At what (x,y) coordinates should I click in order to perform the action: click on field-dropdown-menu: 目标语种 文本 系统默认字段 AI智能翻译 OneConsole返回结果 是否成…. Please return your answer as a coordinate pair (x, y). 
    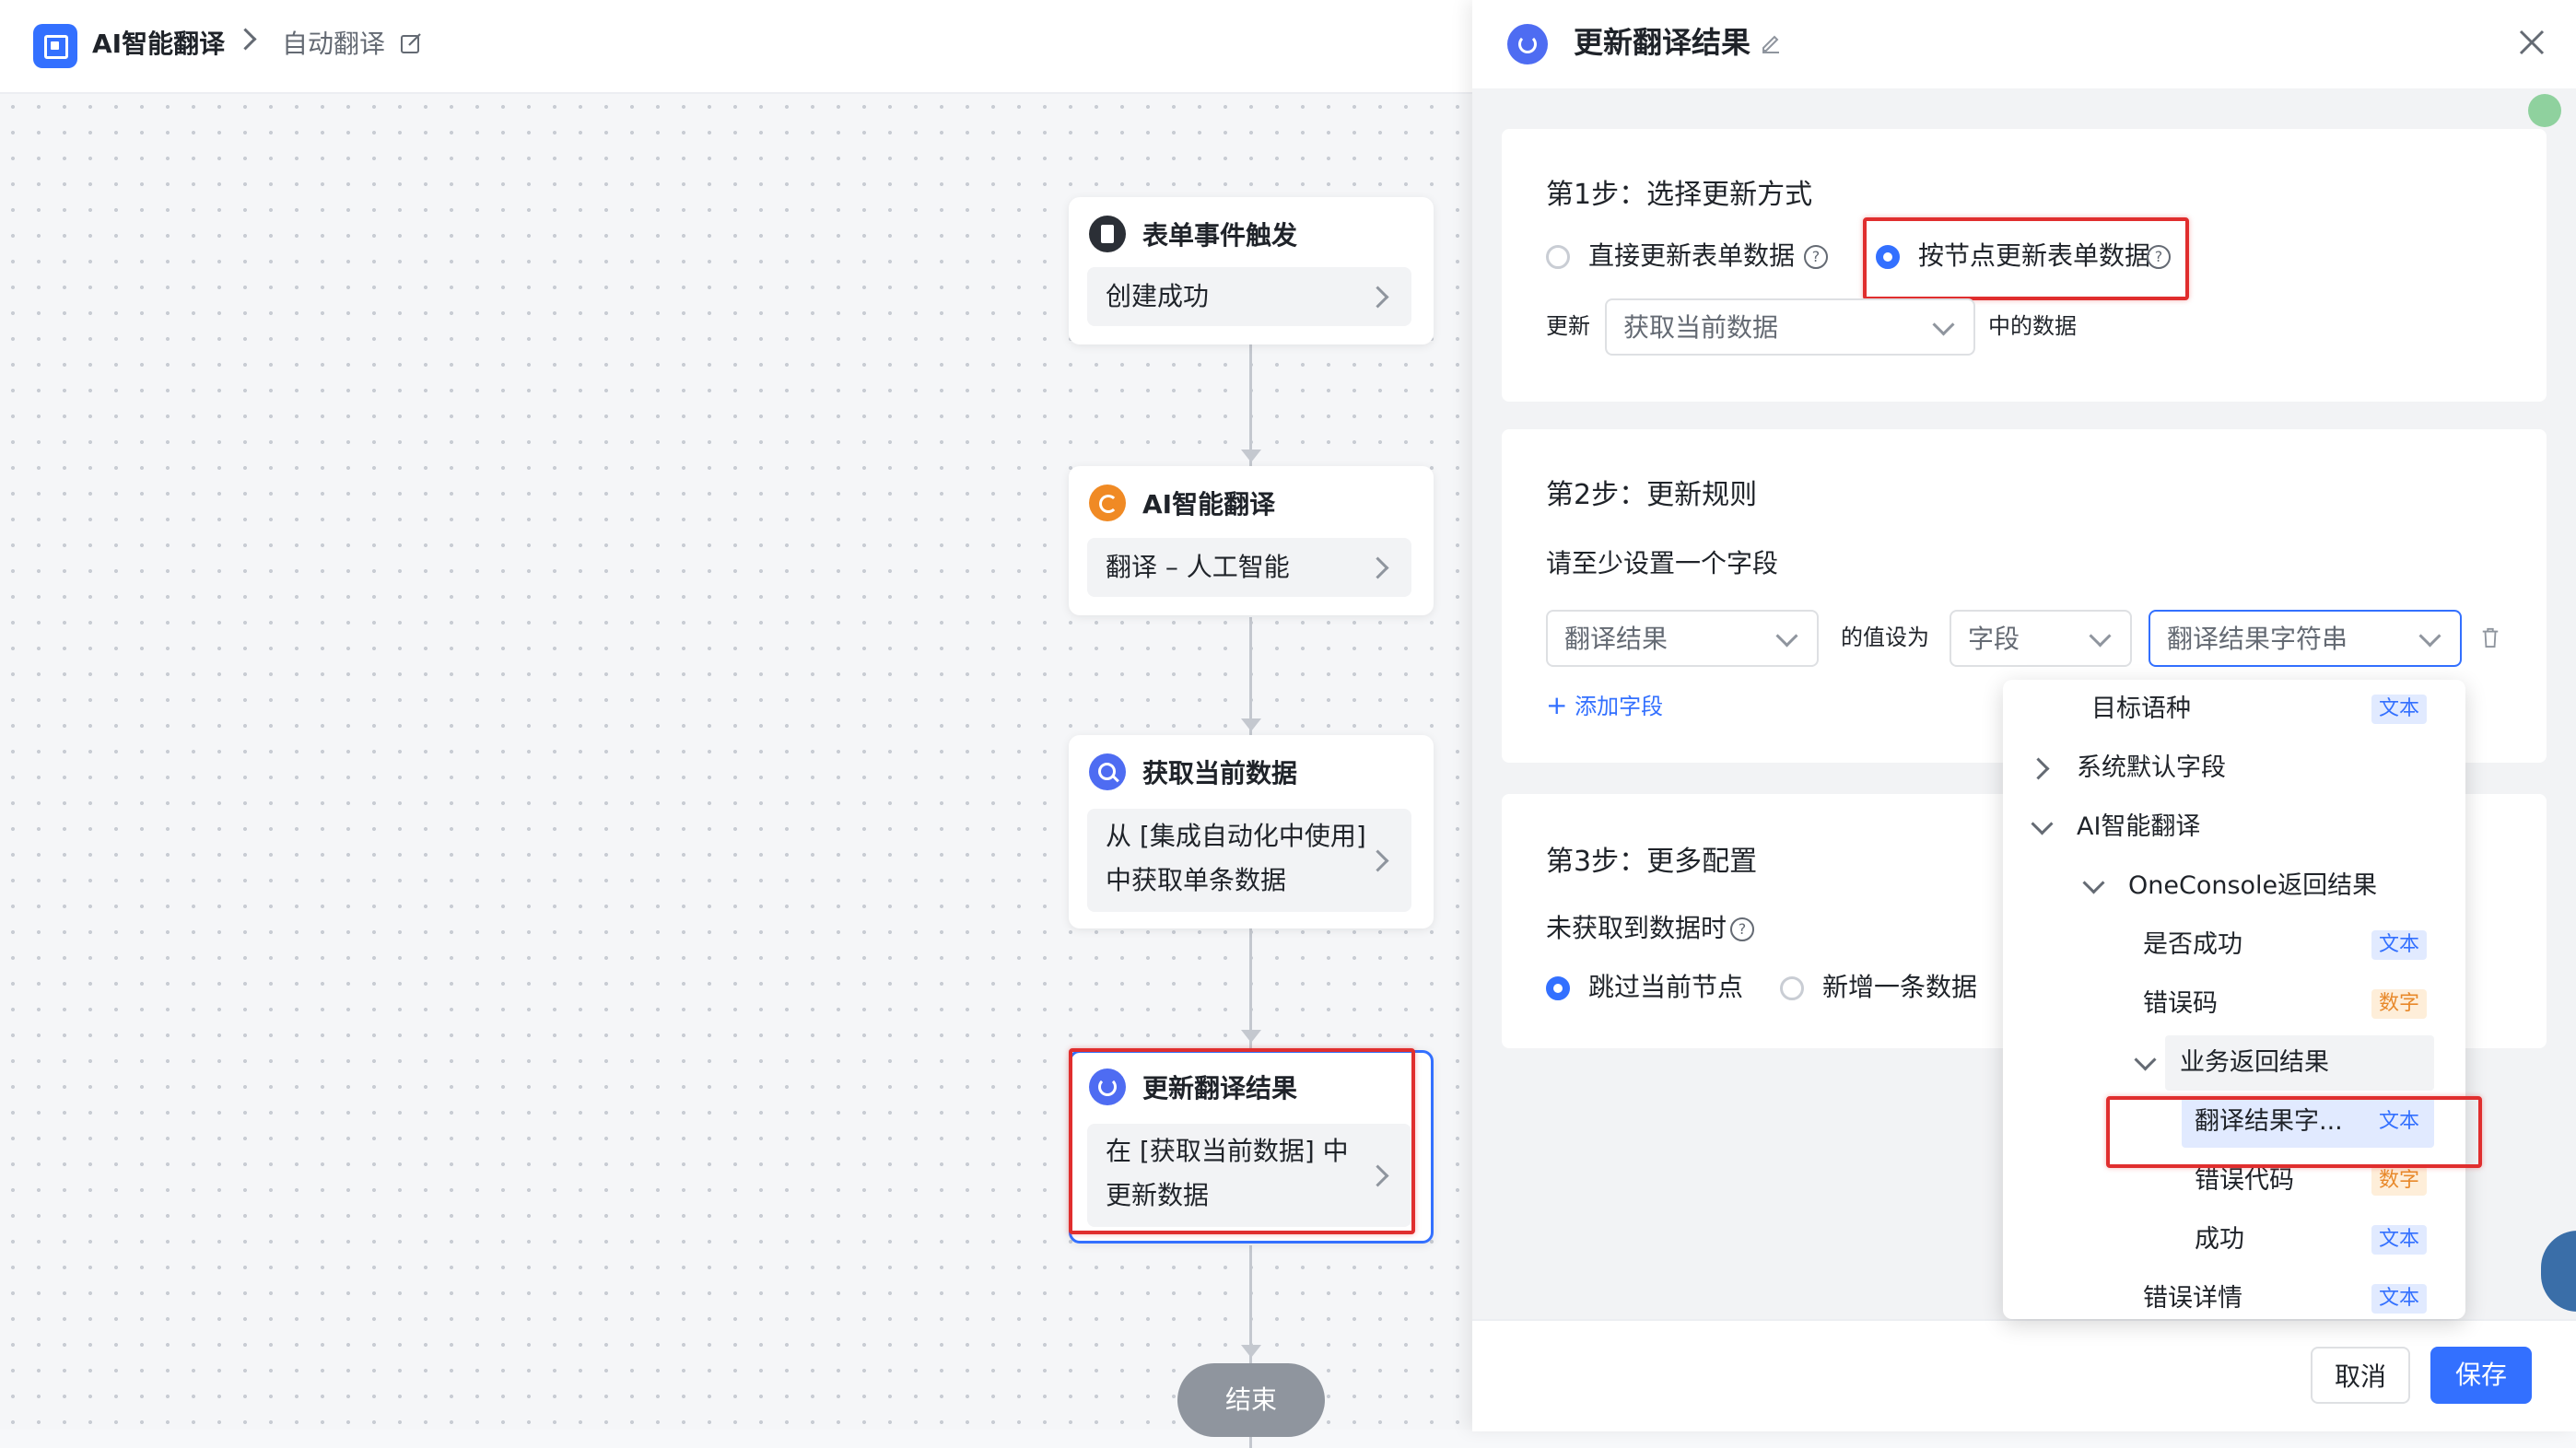
    Looking at the image, I should click on (2234, 1000).